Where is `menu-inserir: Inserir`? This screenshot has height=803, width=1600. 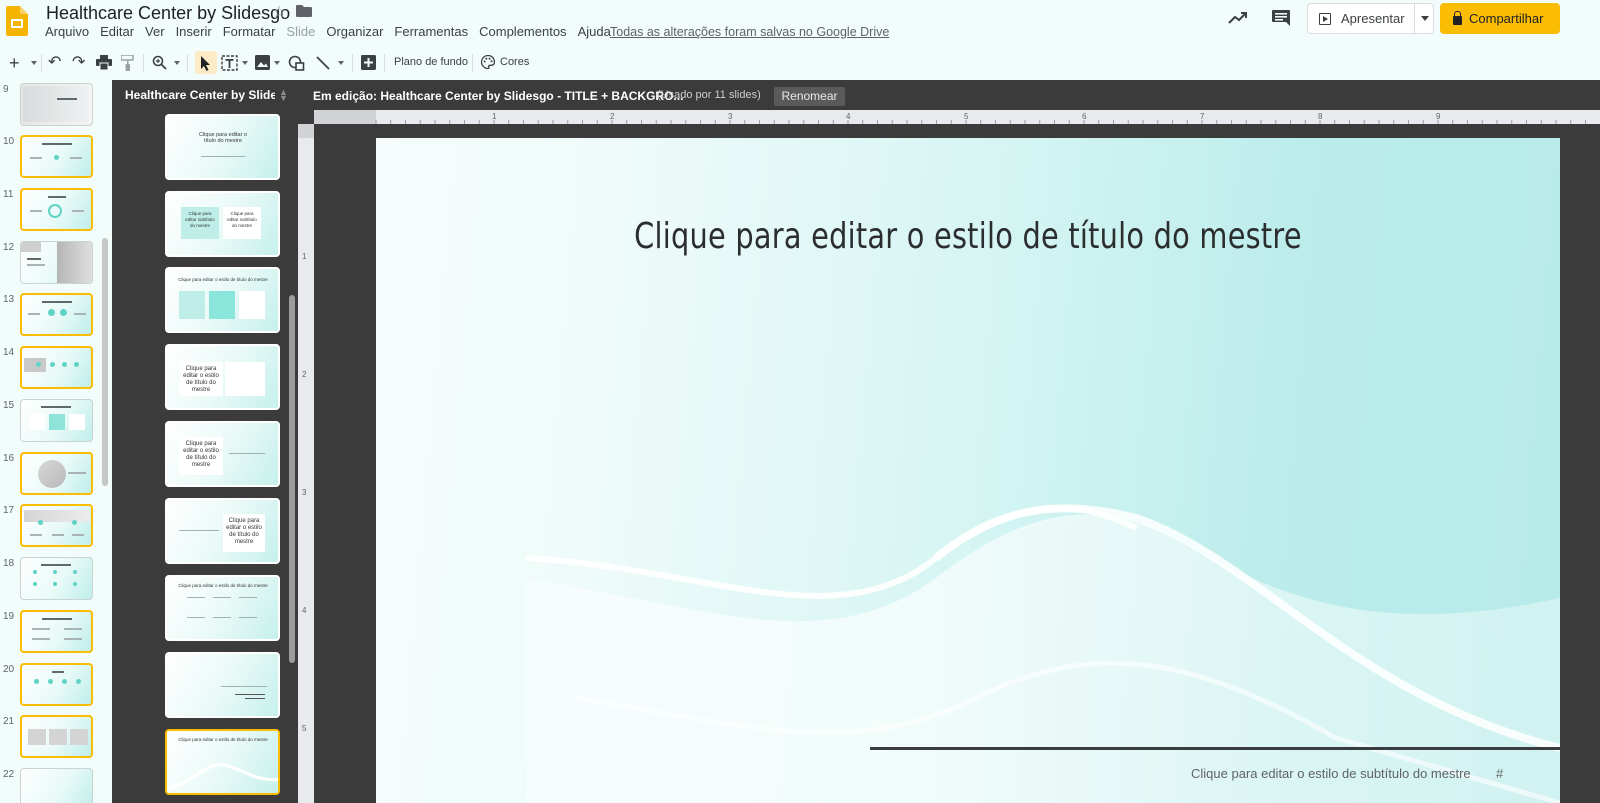 menu-inserir: Inserir is located at coordinates (194, 32).